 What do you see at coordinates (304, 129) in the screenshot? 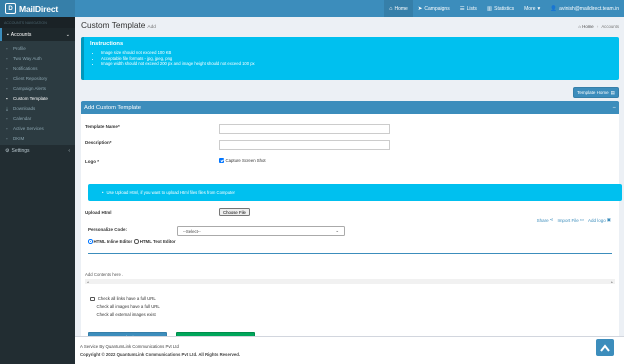
I see `template-name-input` at bounding box center [304, 129].